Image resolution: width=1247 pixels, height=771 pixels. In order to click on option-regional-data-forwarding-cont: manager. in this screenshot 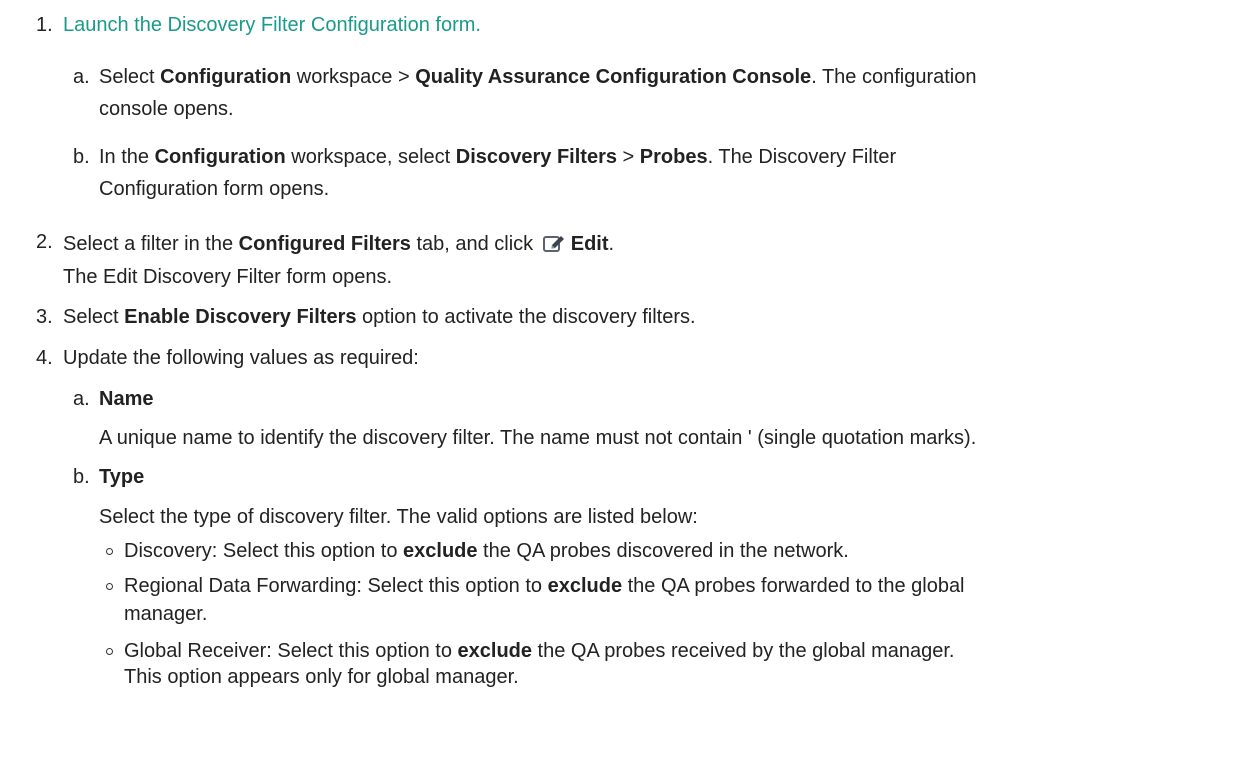, I will do `click(166, 614)`.